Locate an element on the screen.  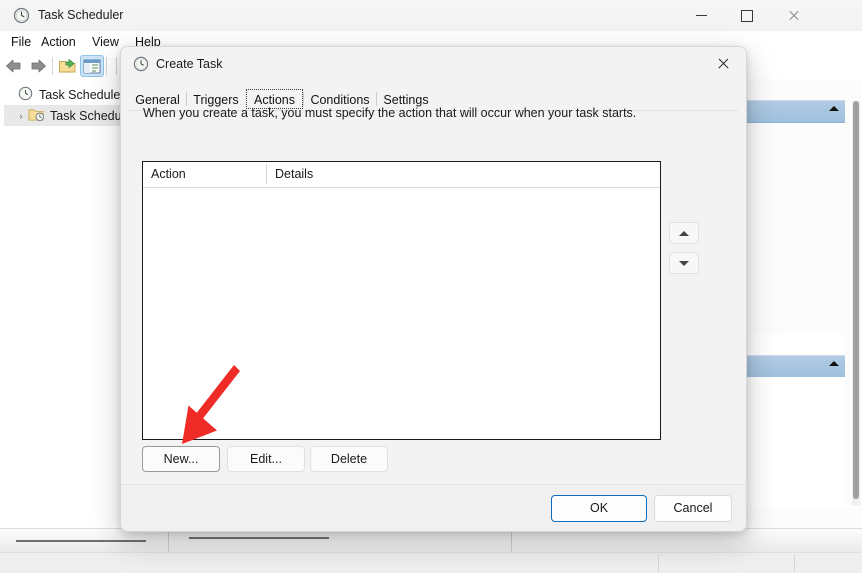
move-down-button is located at coordinates (684, 263).